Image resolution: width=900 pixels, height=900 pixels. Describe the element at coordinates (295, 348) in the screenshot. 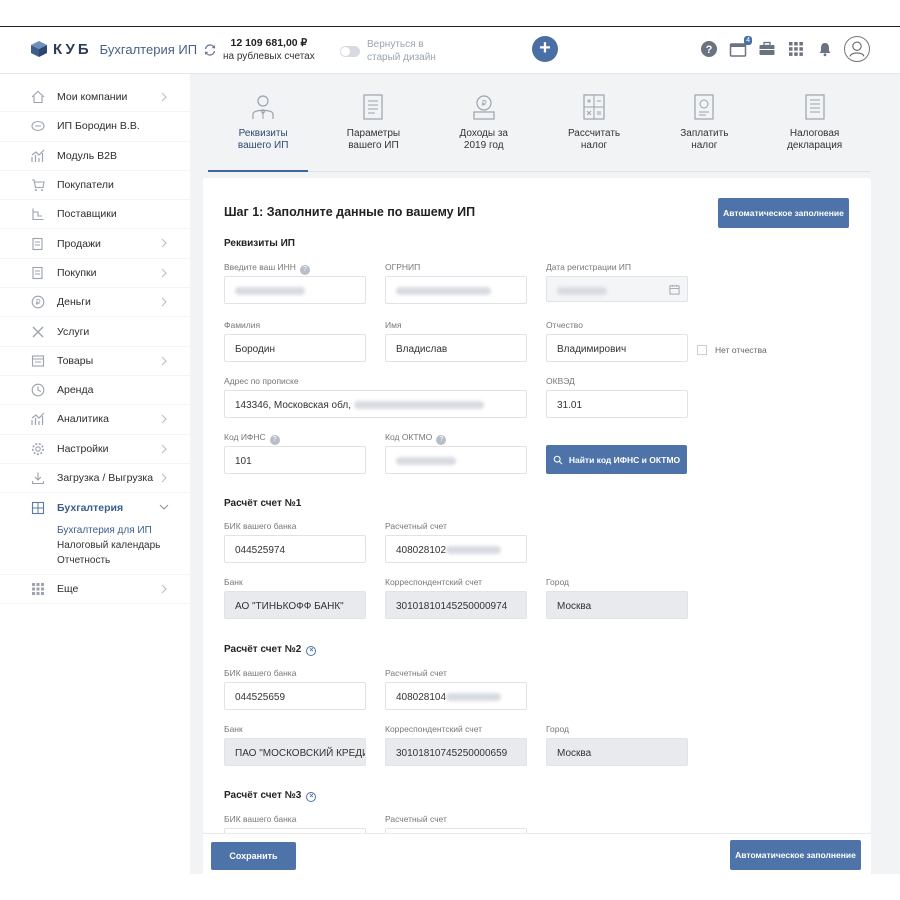

I see `surname-field: Бородин` at that location.